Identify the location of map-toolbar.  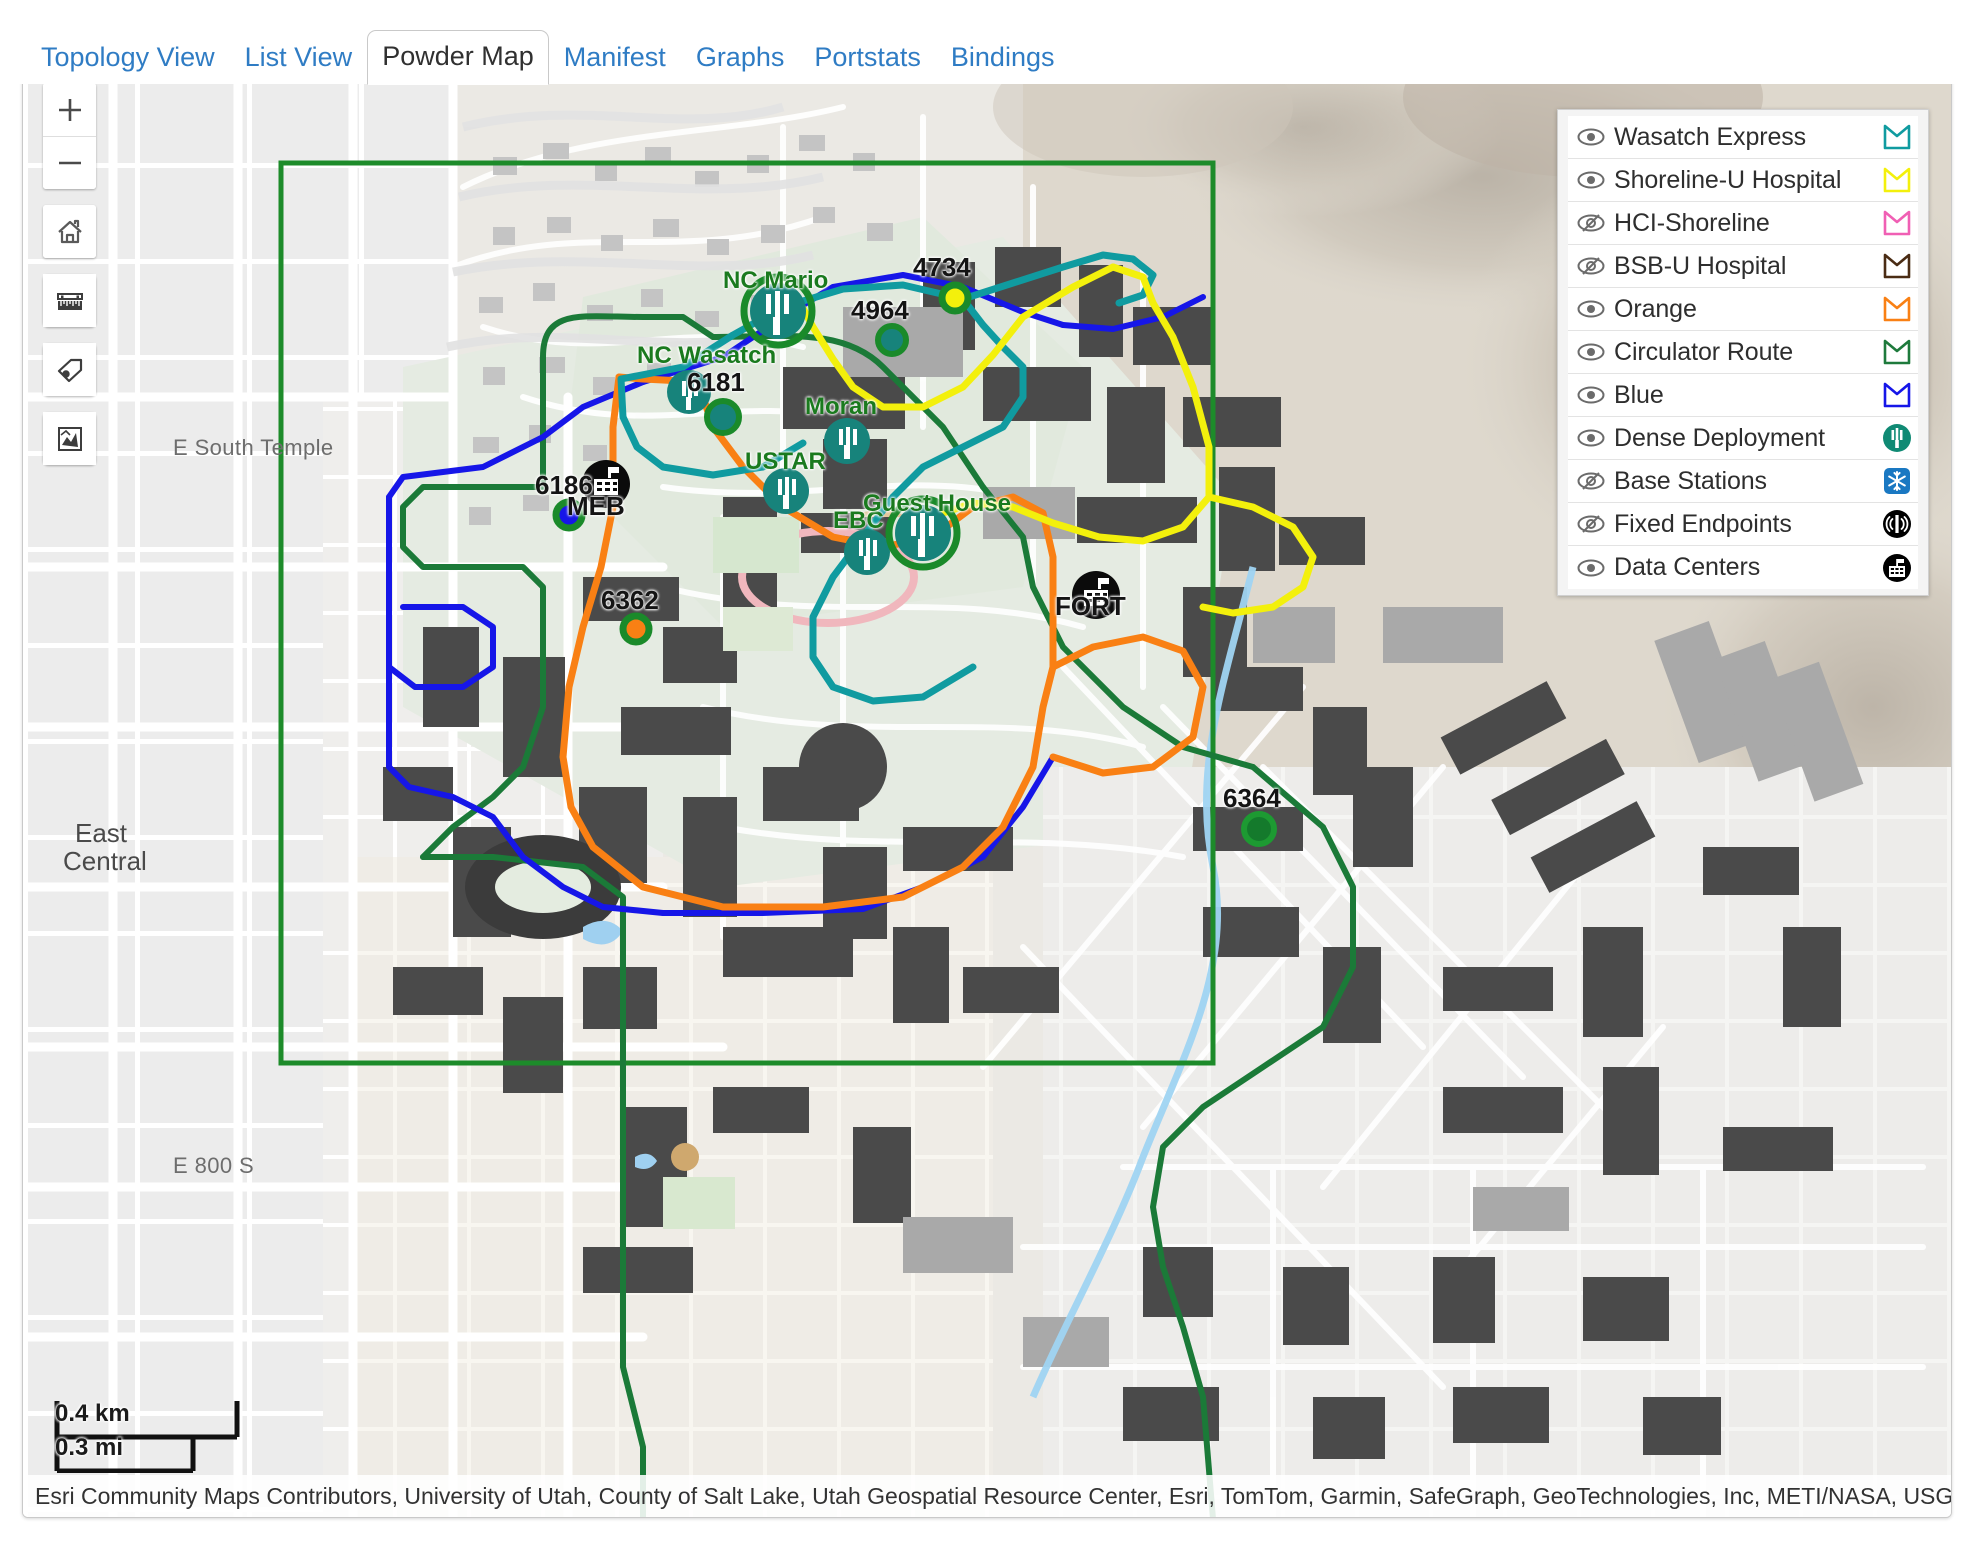
(69, 282).